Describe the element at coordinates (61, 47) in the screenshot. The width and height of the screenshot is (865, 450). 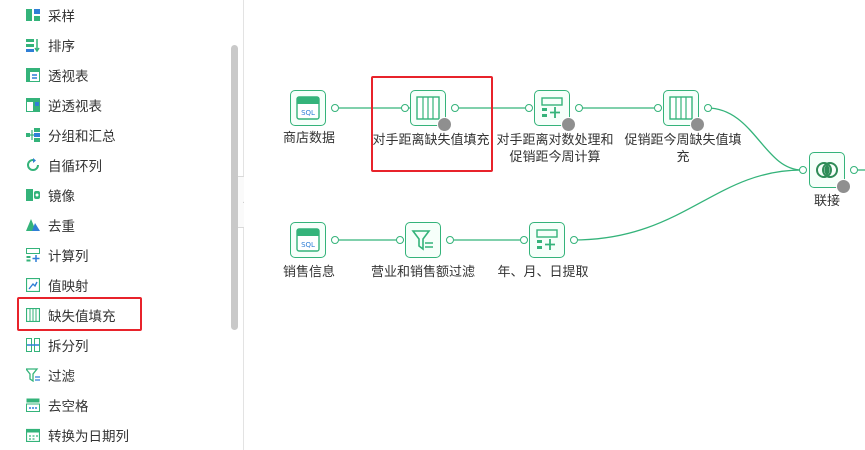
I see `sidebar-item-label: 排序` at that location.